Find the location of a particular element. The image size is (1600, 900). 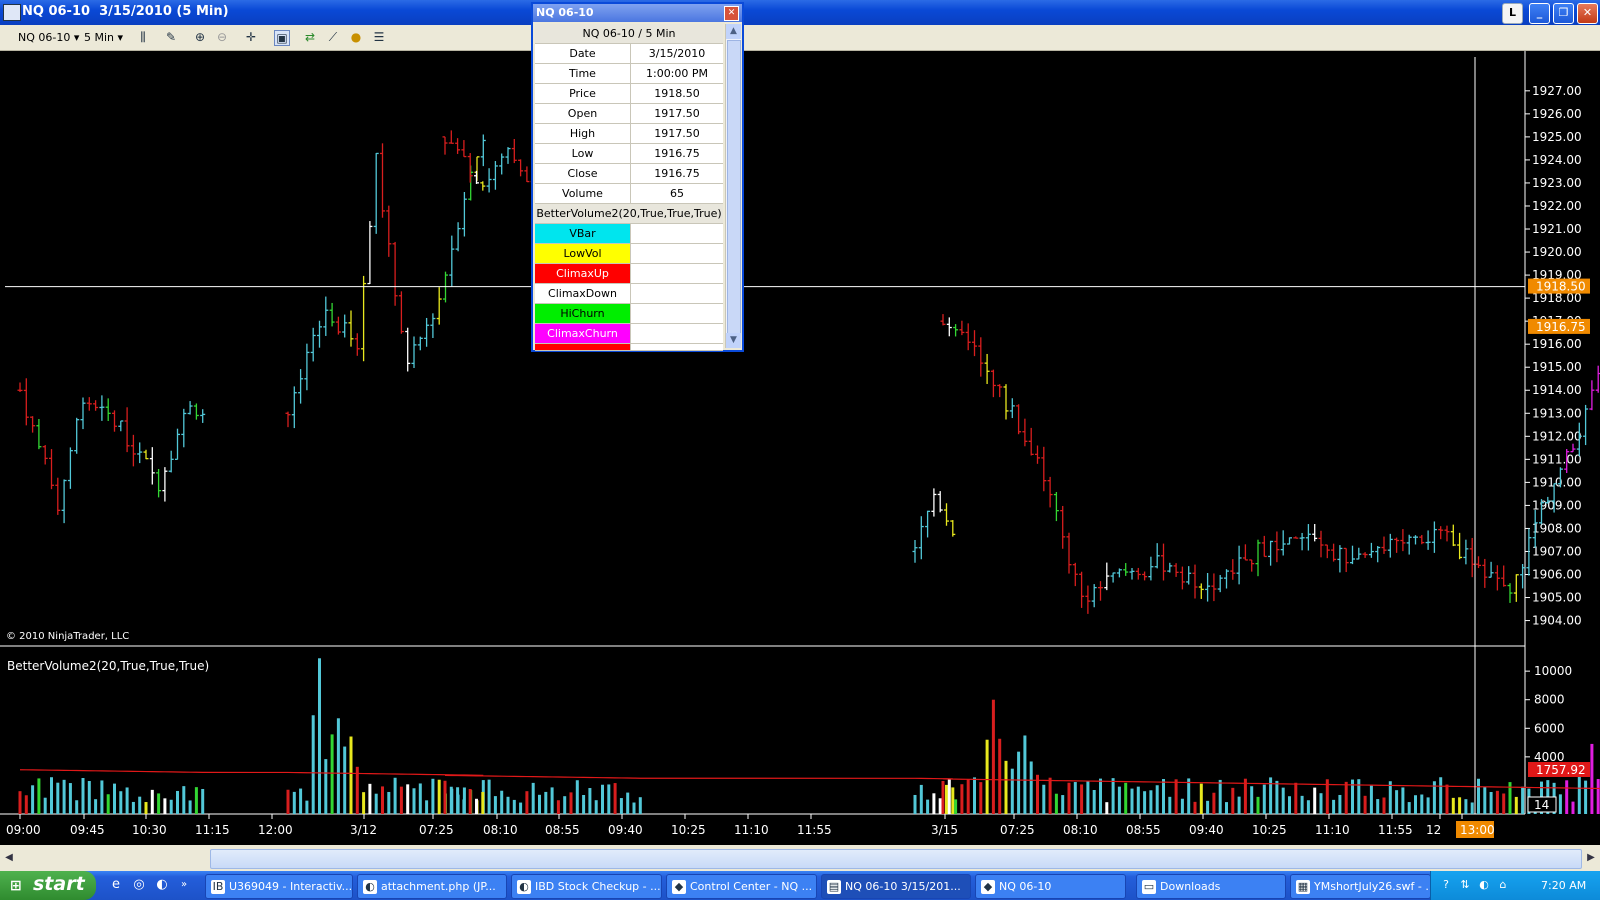

crosshair-icon: ✛ is located at coordinates (251, 37).